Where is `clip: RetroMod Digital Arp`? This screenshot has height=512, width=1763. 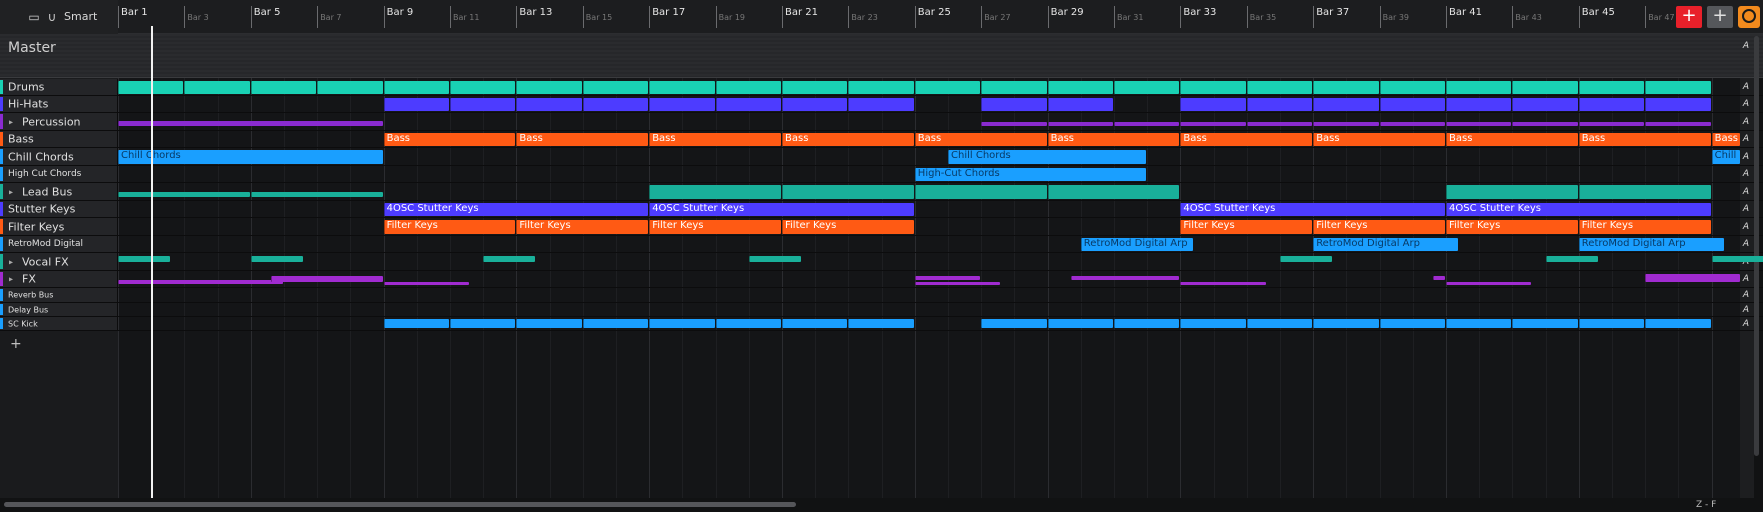
clip: RetroMod Digital Arp is located at coordinates (1136, 244).